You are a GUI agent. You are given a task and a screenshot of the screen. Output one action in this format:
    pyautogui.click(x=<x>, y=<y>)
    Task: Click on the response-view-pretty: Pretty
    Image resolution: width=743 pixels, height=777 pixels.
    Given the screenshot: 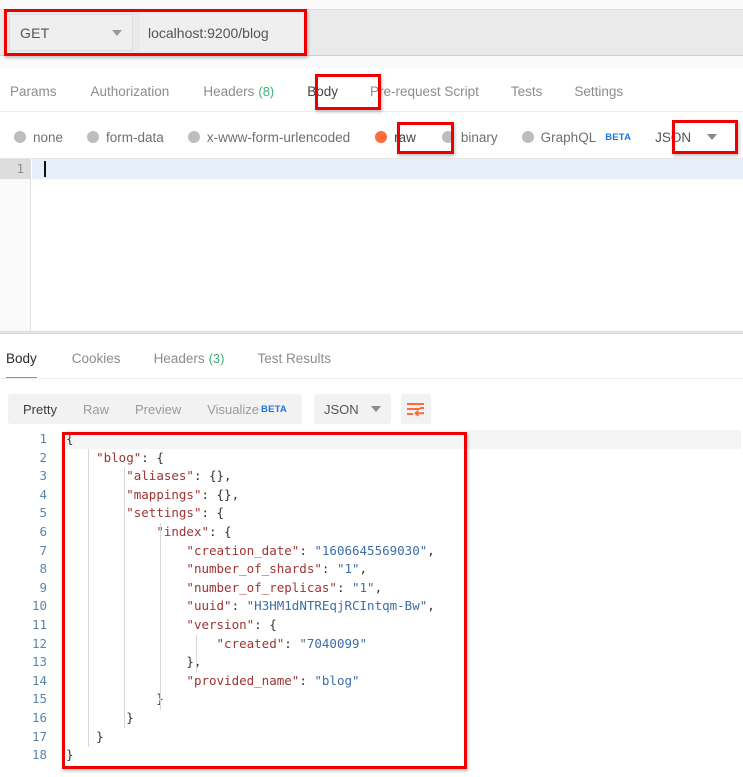 What is the action you would take?
    pyautogui.click(x=40, y=409)
    